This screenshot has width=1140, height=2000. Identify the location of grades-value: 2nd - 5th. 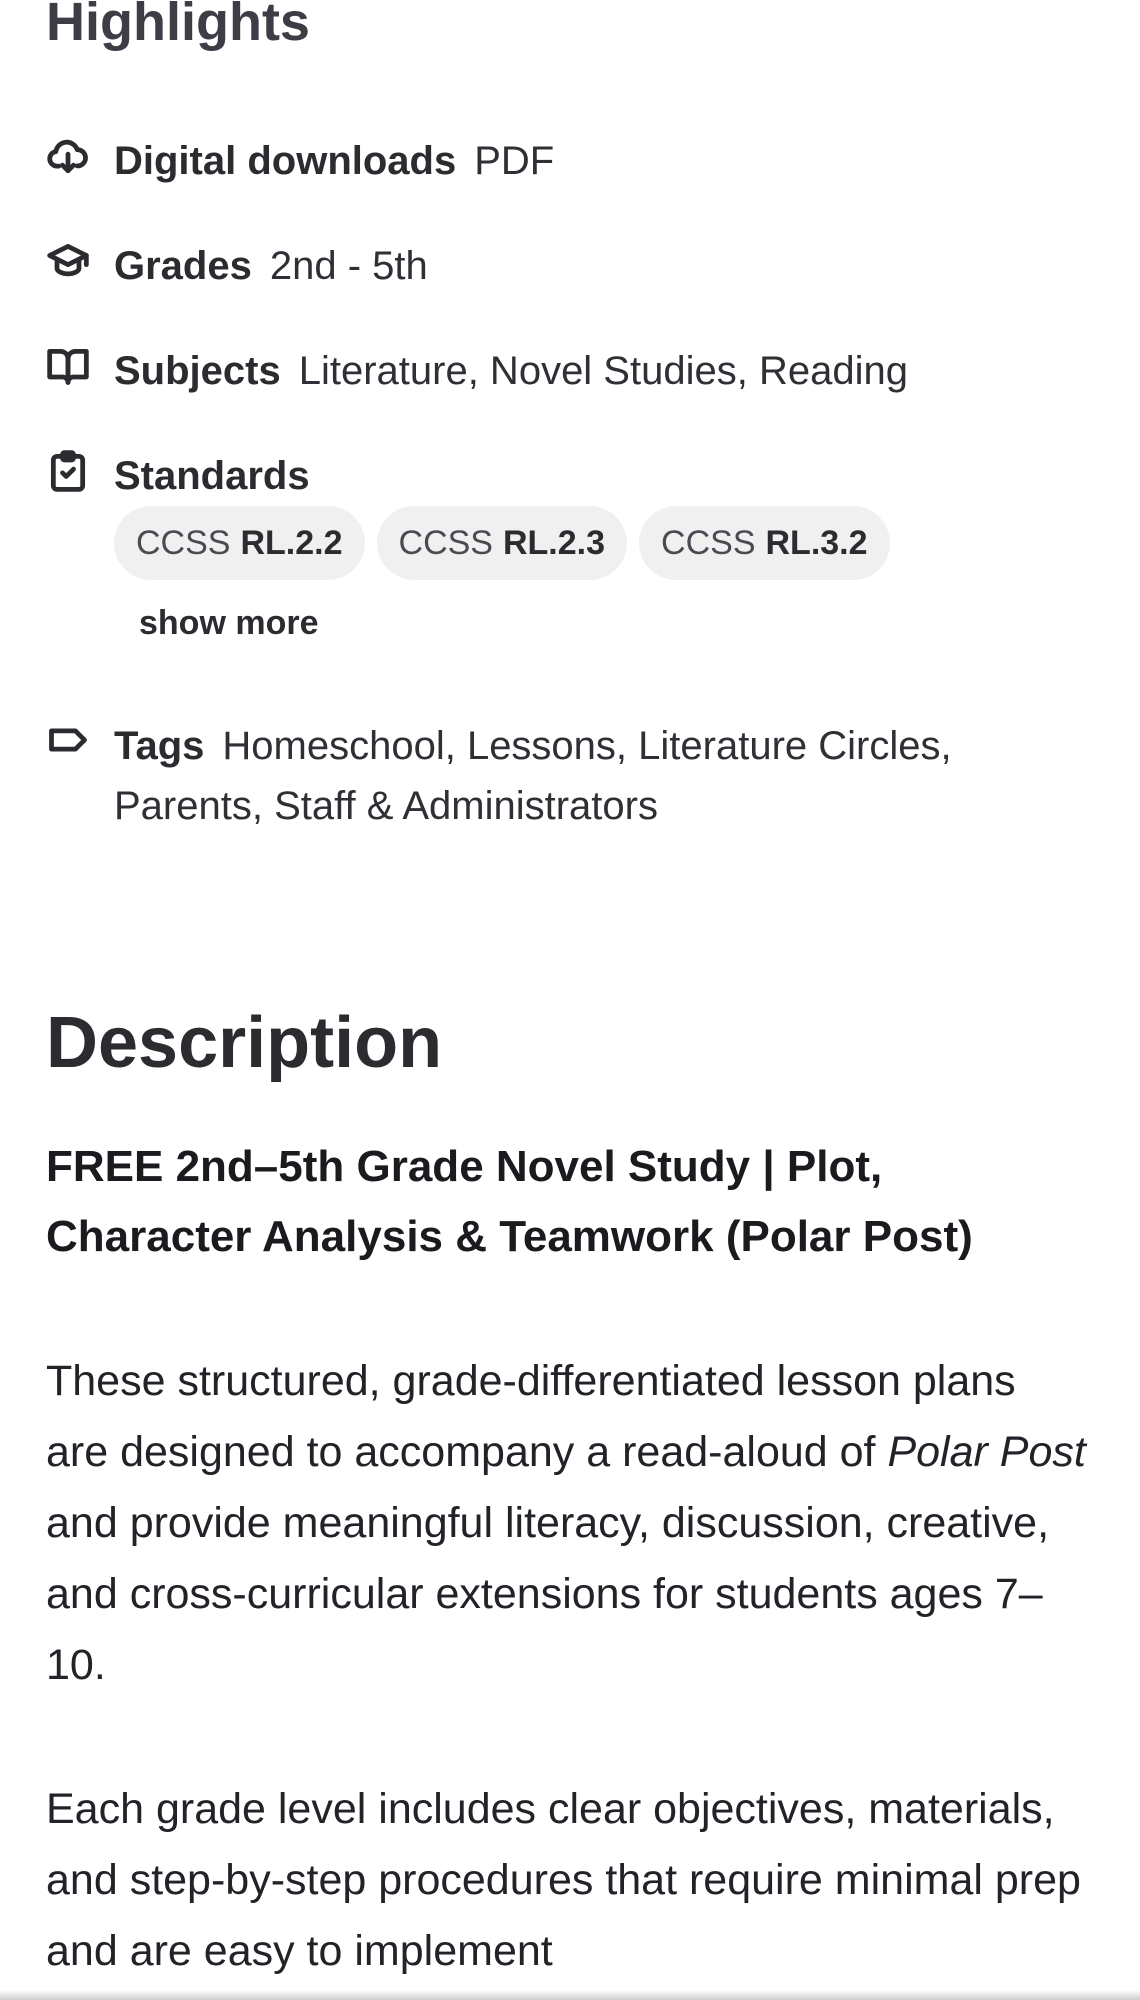
(348, 266).